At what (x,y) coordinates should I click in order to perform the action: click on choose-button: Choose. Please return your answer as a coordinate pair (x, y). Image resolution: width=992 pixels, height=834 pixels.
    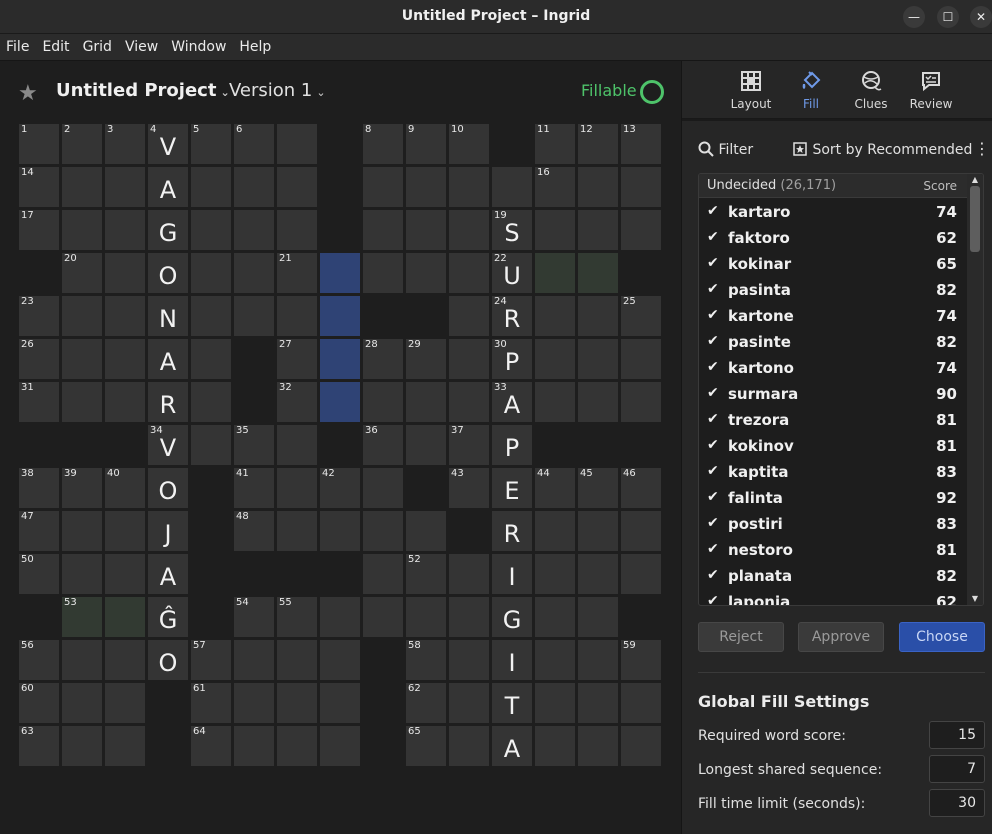
    Looking at the image, I should click on (942, 637).